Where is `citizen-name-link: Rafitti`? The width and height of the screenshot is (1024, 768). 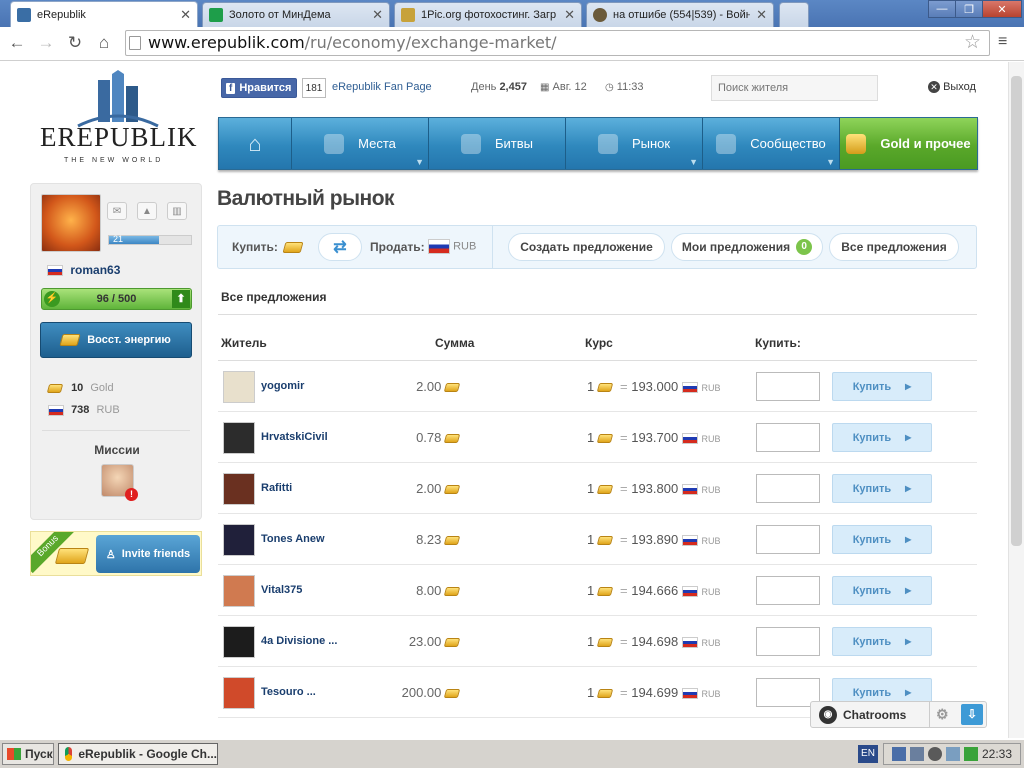
citizen-name-link: Rafitti is located at coordinates (276, 488).